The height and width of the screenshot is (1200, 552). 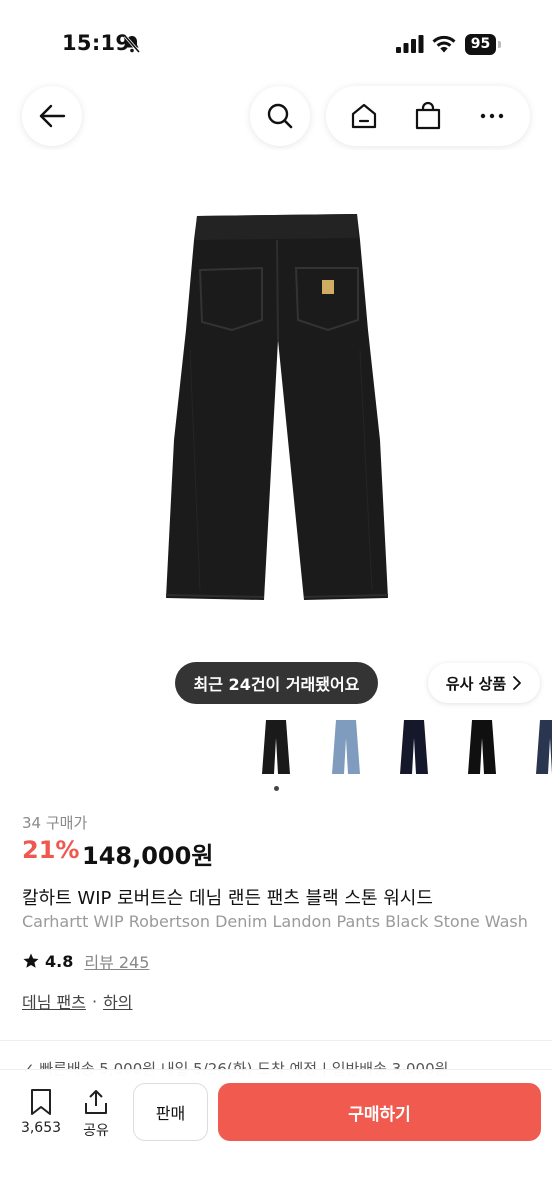 What do you see at coordinates (444, 44) in the screenshot?
I see `wifi-icon` at bounding box center [444, 44].